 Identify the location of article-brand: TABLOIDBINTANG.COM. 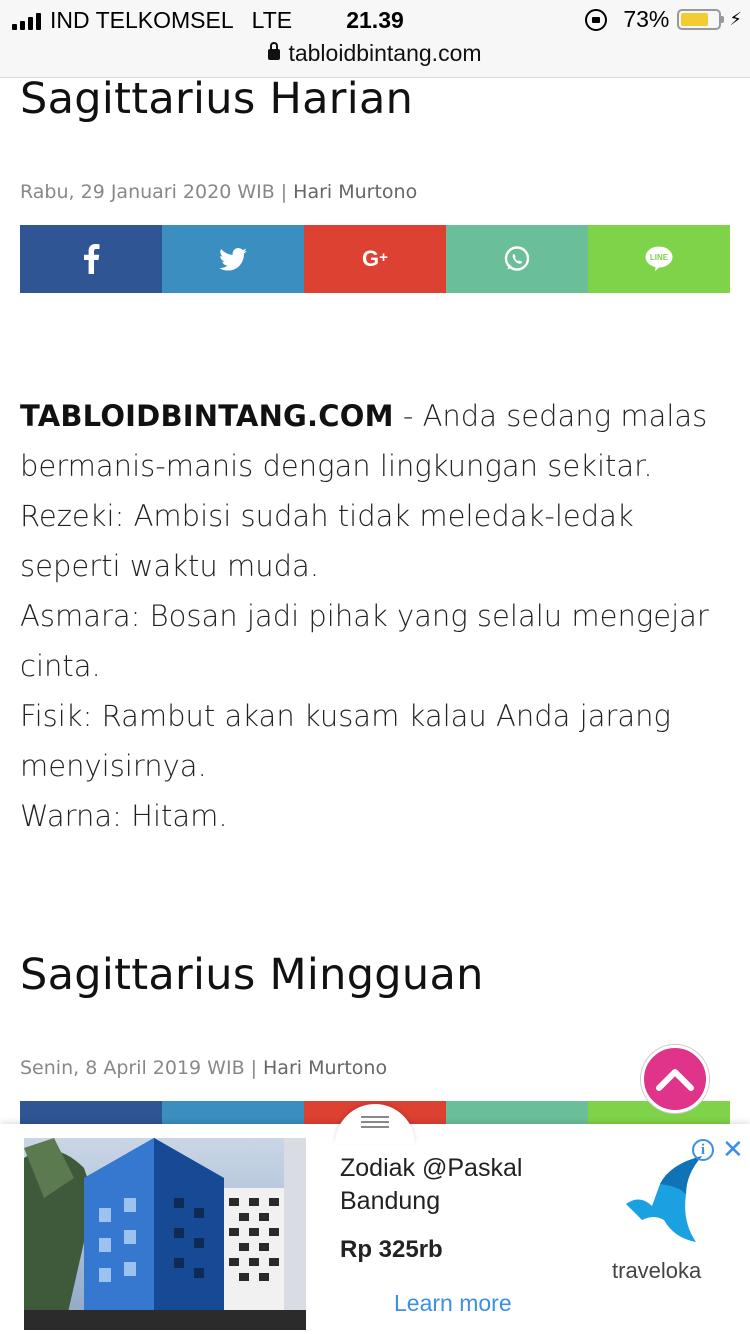
(207, 416).